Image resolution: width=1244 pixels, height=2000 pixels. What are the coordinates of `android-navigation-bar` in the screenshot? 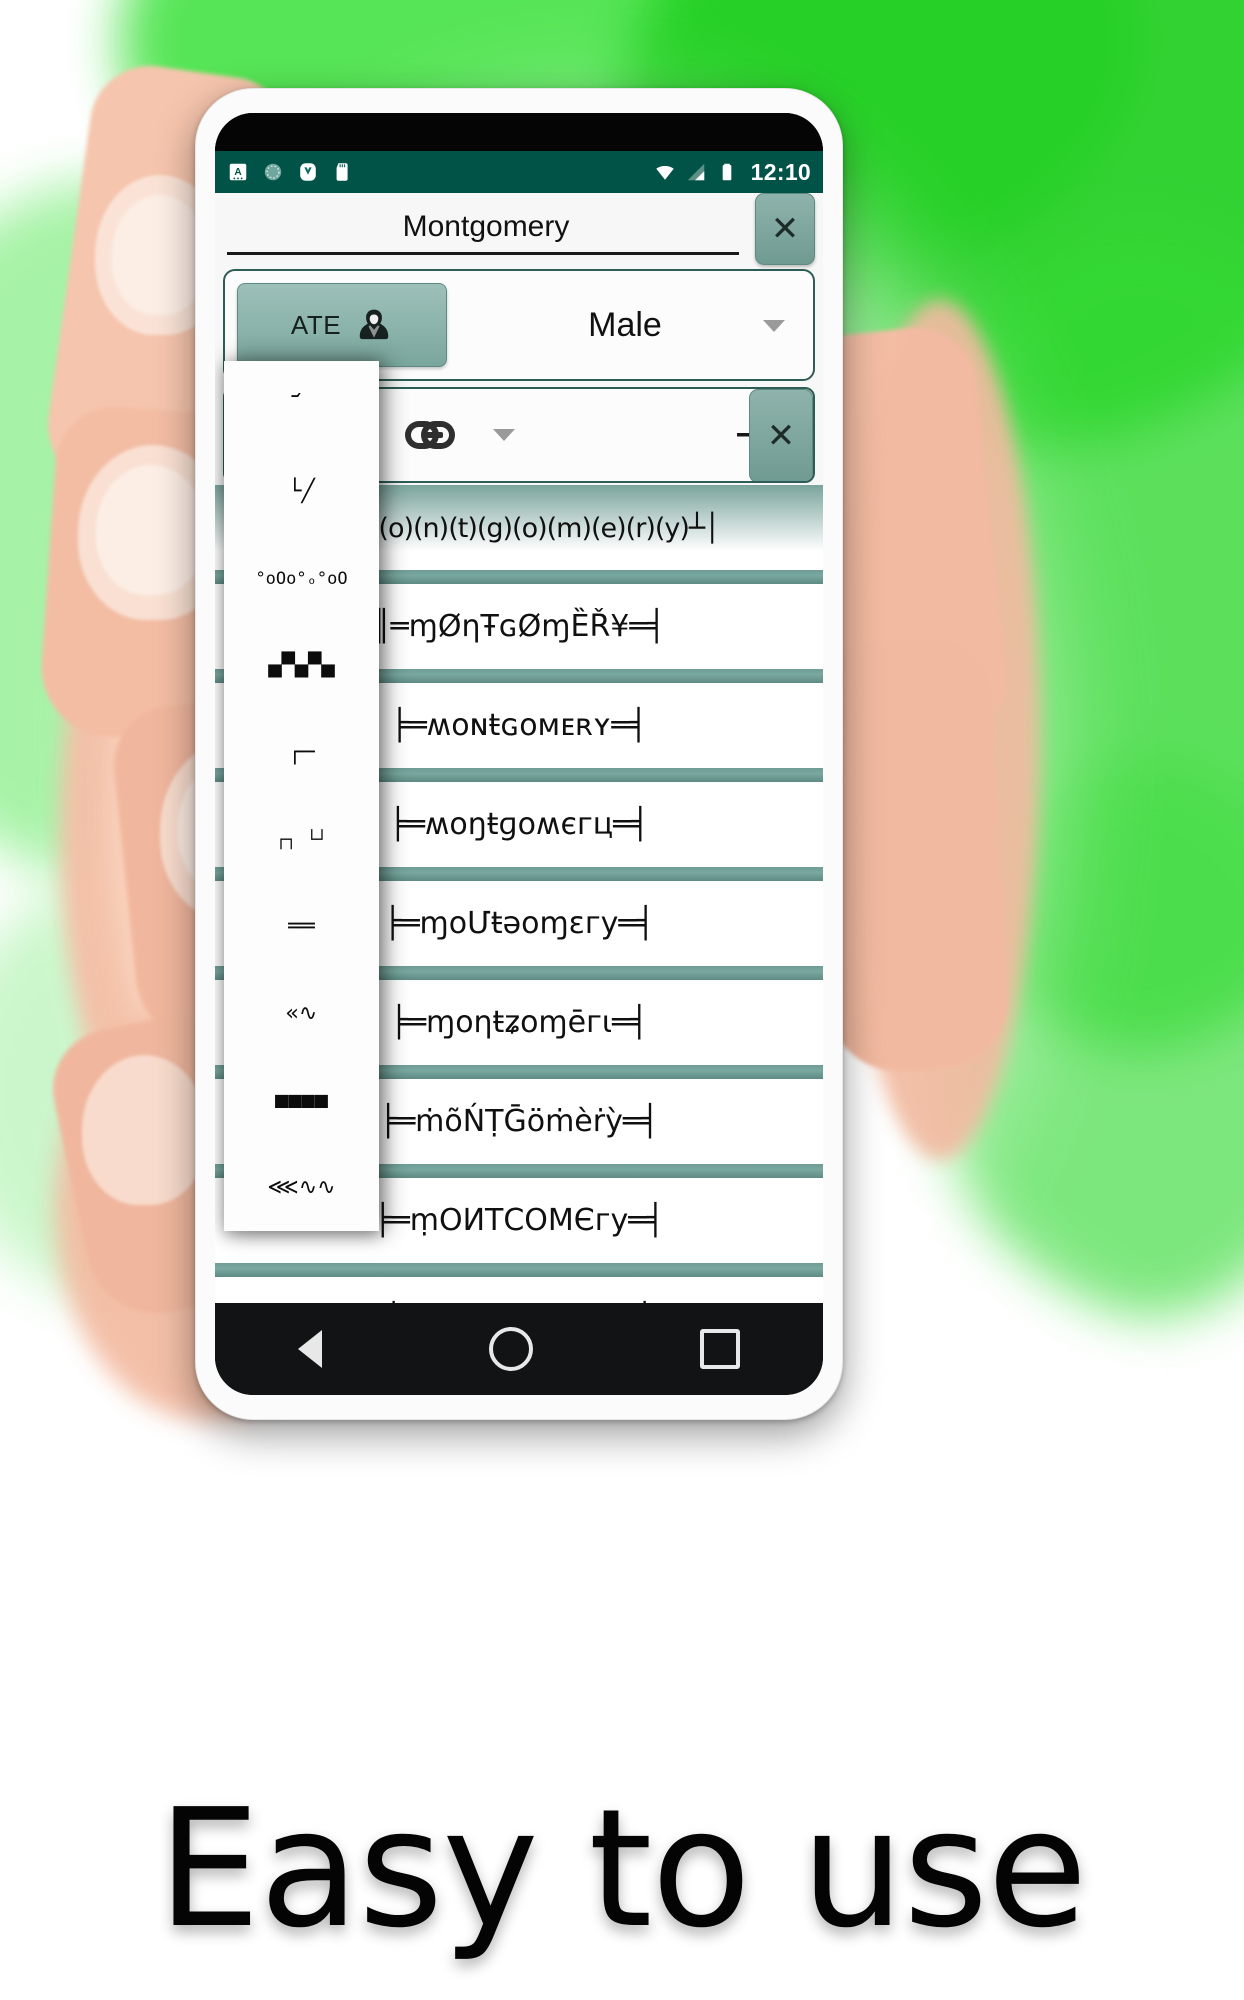 It's located at (519, 1349).